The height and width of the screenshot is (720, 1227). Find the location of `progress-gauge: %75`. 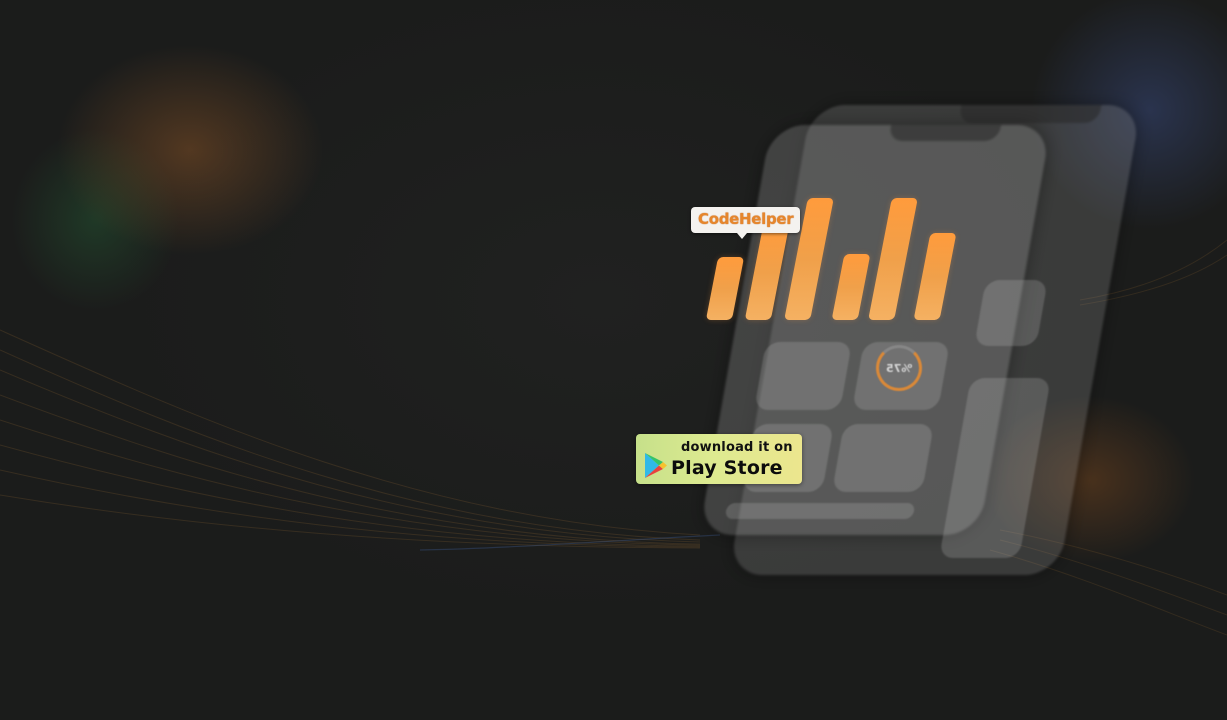

progress-gauge: %75 is located at coordinates (899, 368).